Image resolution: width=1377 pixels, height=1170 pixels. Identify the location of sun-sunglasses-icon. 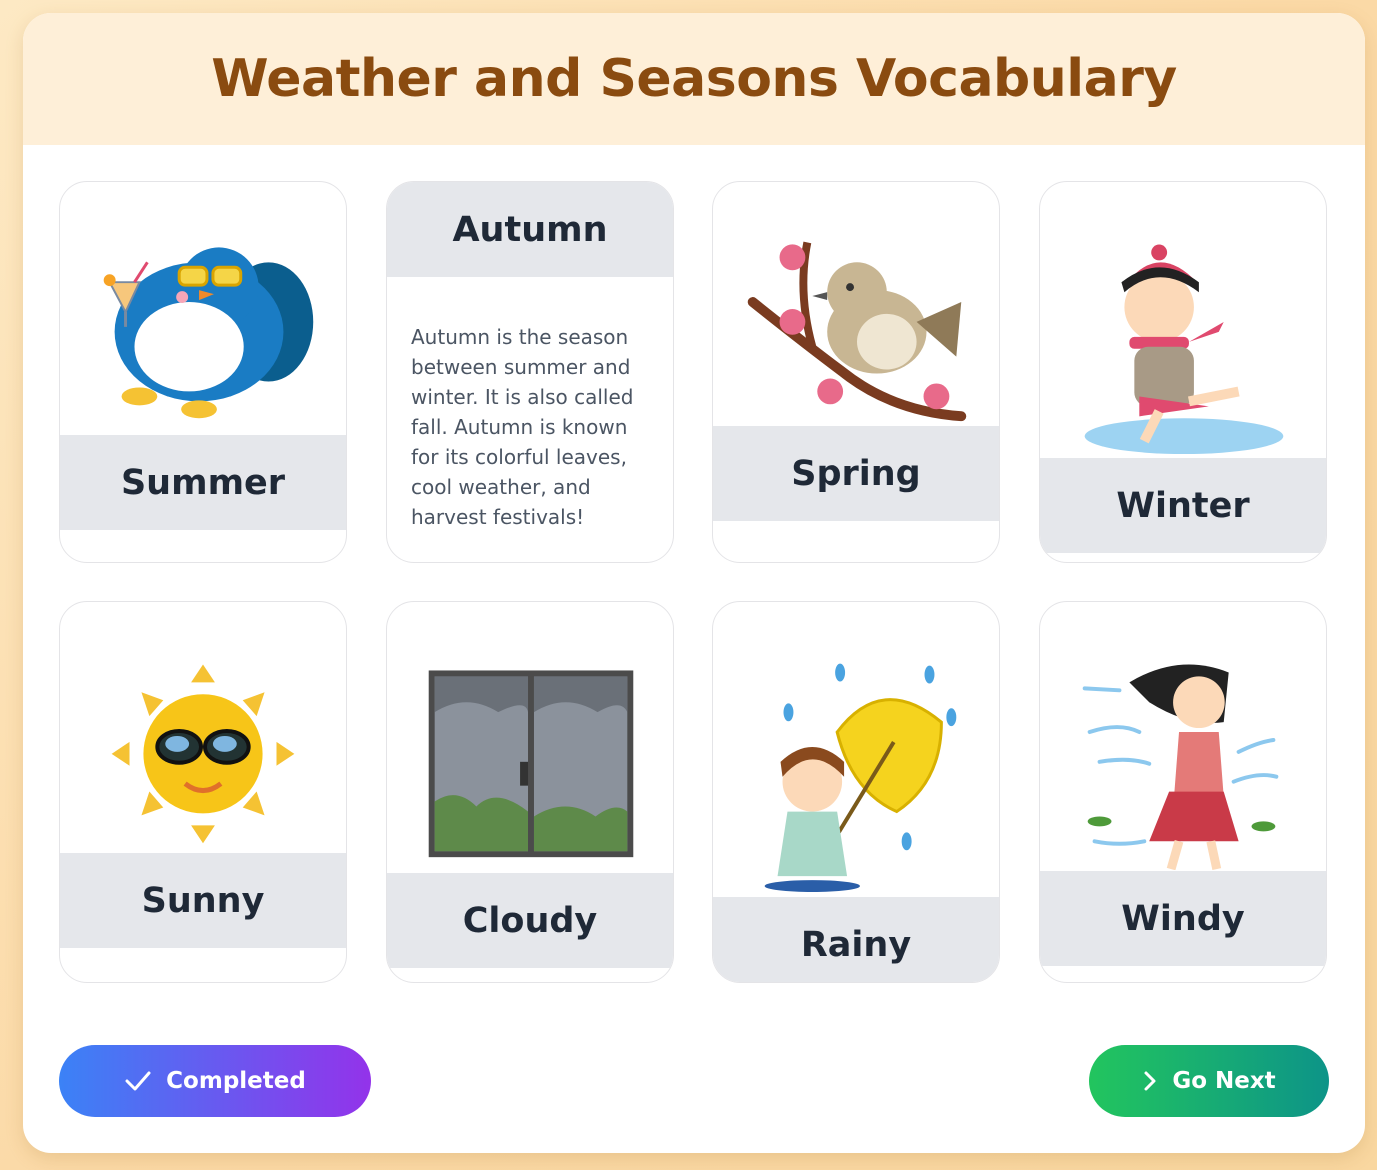
(203, 754).